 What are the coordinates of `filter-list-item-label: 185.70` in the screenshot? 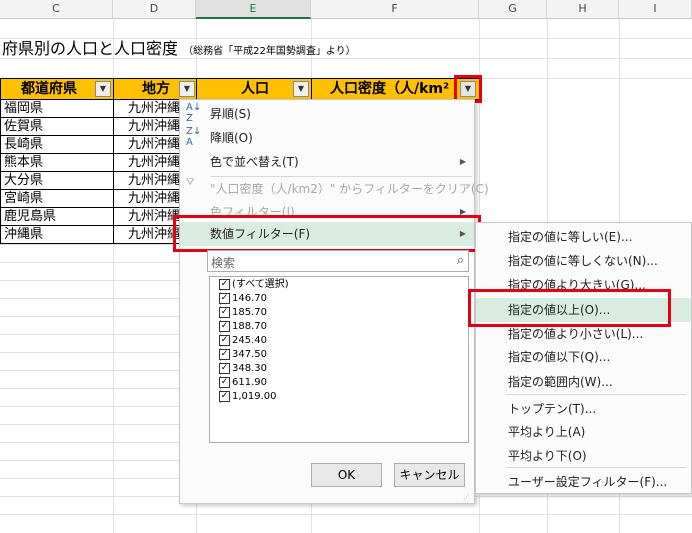 It's located at (249, 312).